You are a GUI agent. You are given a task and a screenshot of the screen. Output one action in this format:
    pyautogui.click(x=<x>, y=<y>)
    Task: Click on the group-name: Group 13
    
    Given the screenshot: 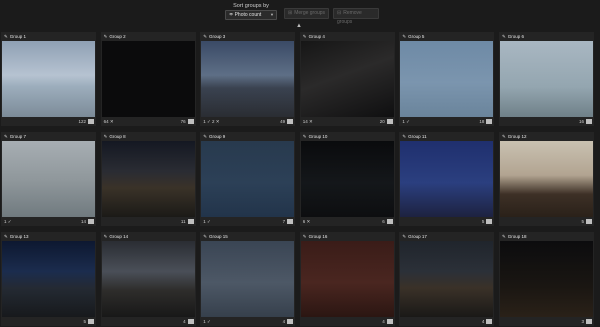 What is the action you would take?
    pyautogui.click(x=19, y=236)
    